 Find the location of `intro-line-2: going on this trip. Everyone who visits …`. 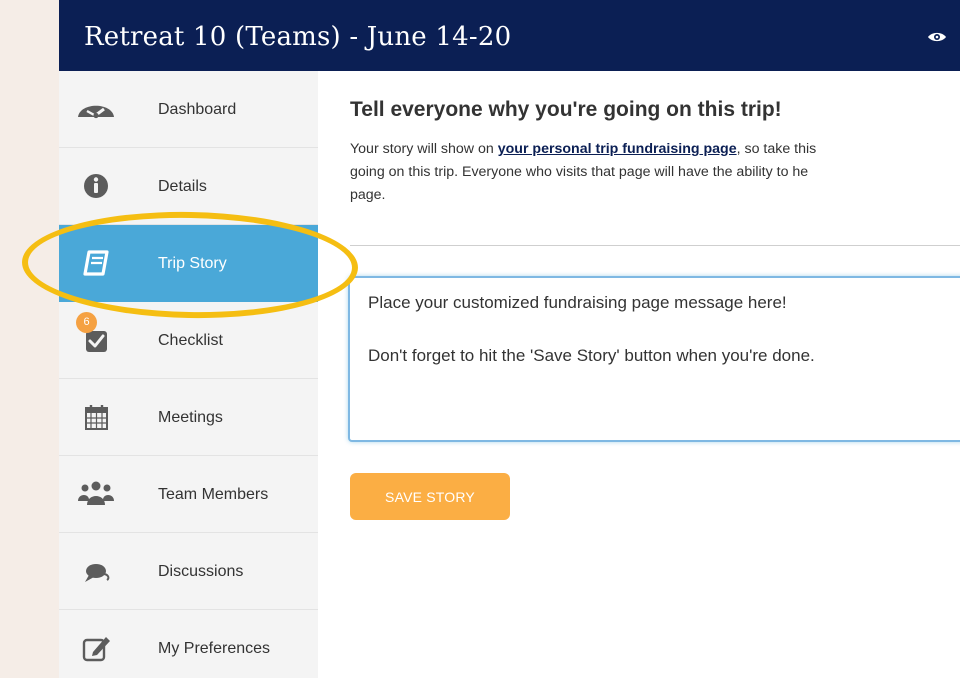

intro-line-2: going on this trip. Everyone who visits … is located at coordinates (579, 172).